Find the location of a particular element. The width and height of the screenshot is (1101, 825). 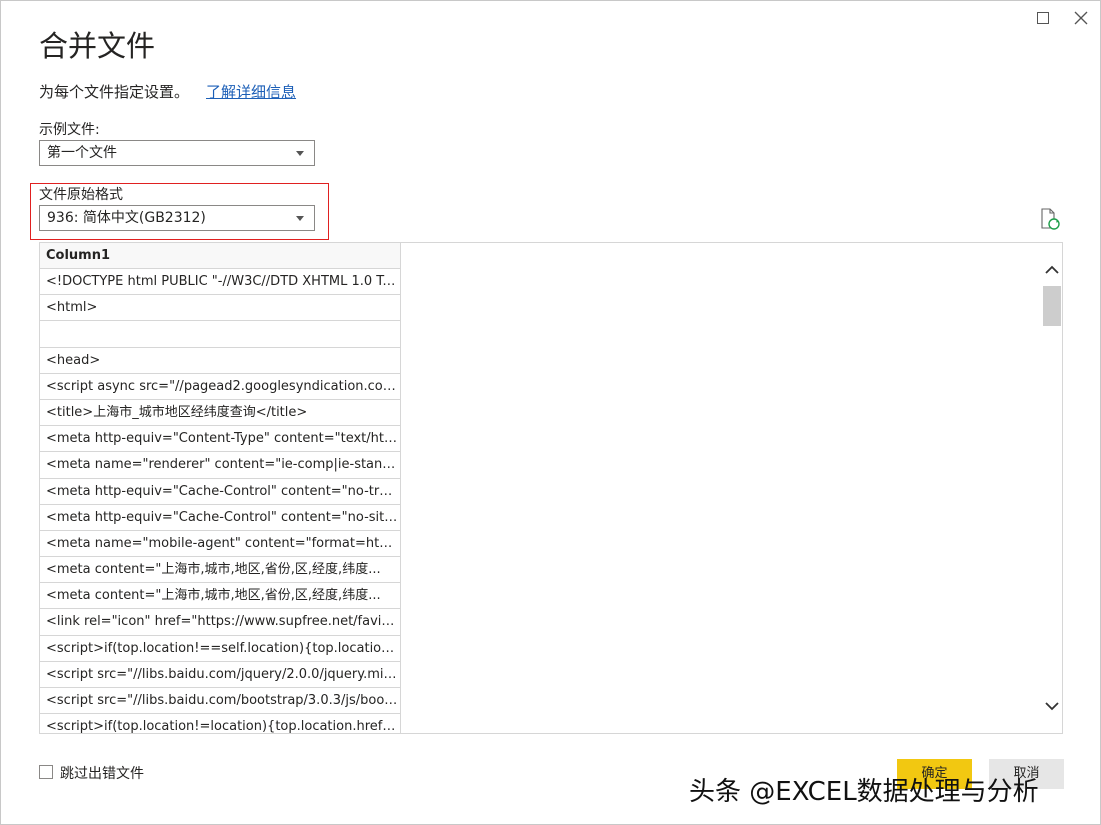

learn-more-link: 了解详细信息 is located at coordinates (251, 91).